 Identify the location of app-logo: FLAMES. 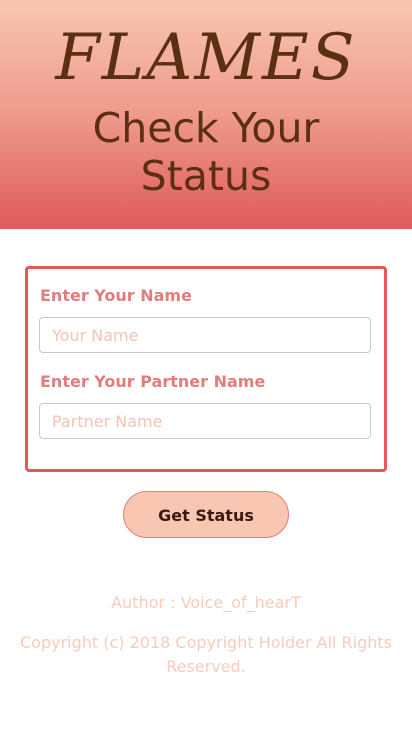
(206, 58).